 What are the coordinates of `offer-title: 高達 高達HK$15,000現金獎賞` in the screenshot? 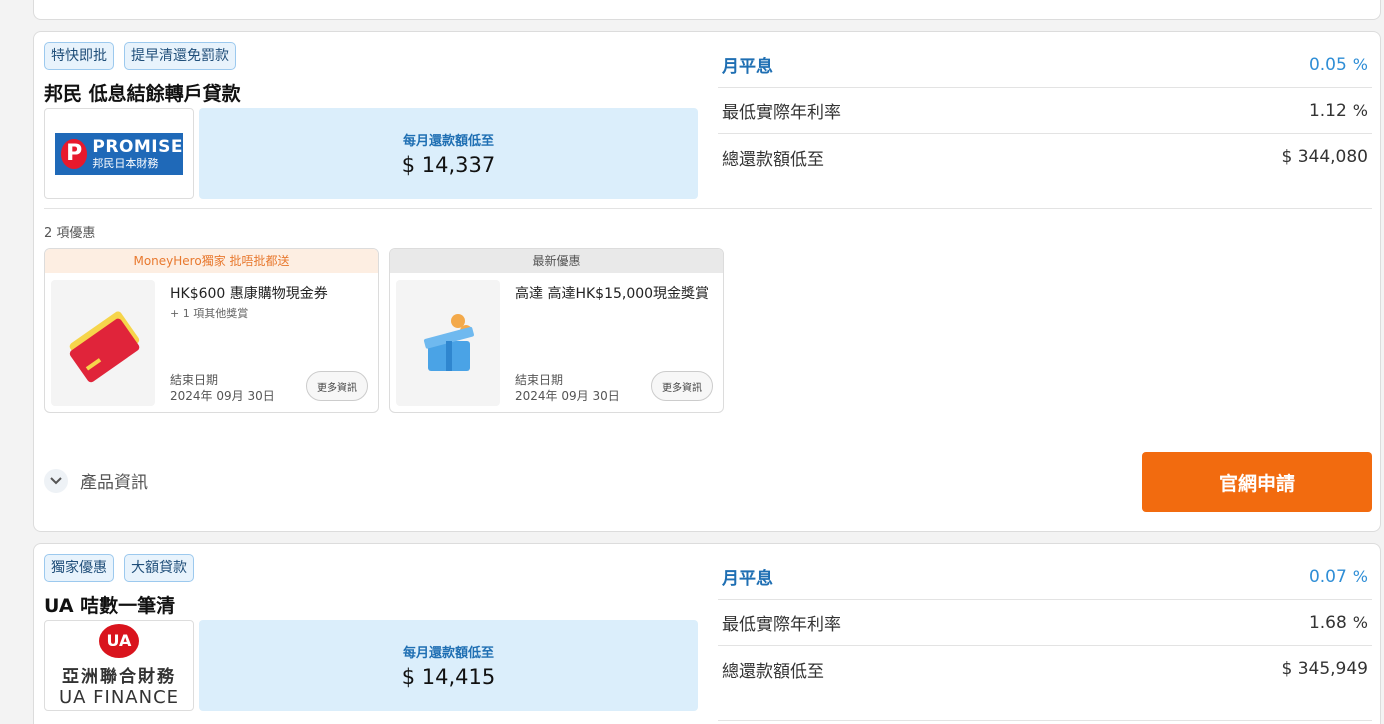 It's located at (612, 294).